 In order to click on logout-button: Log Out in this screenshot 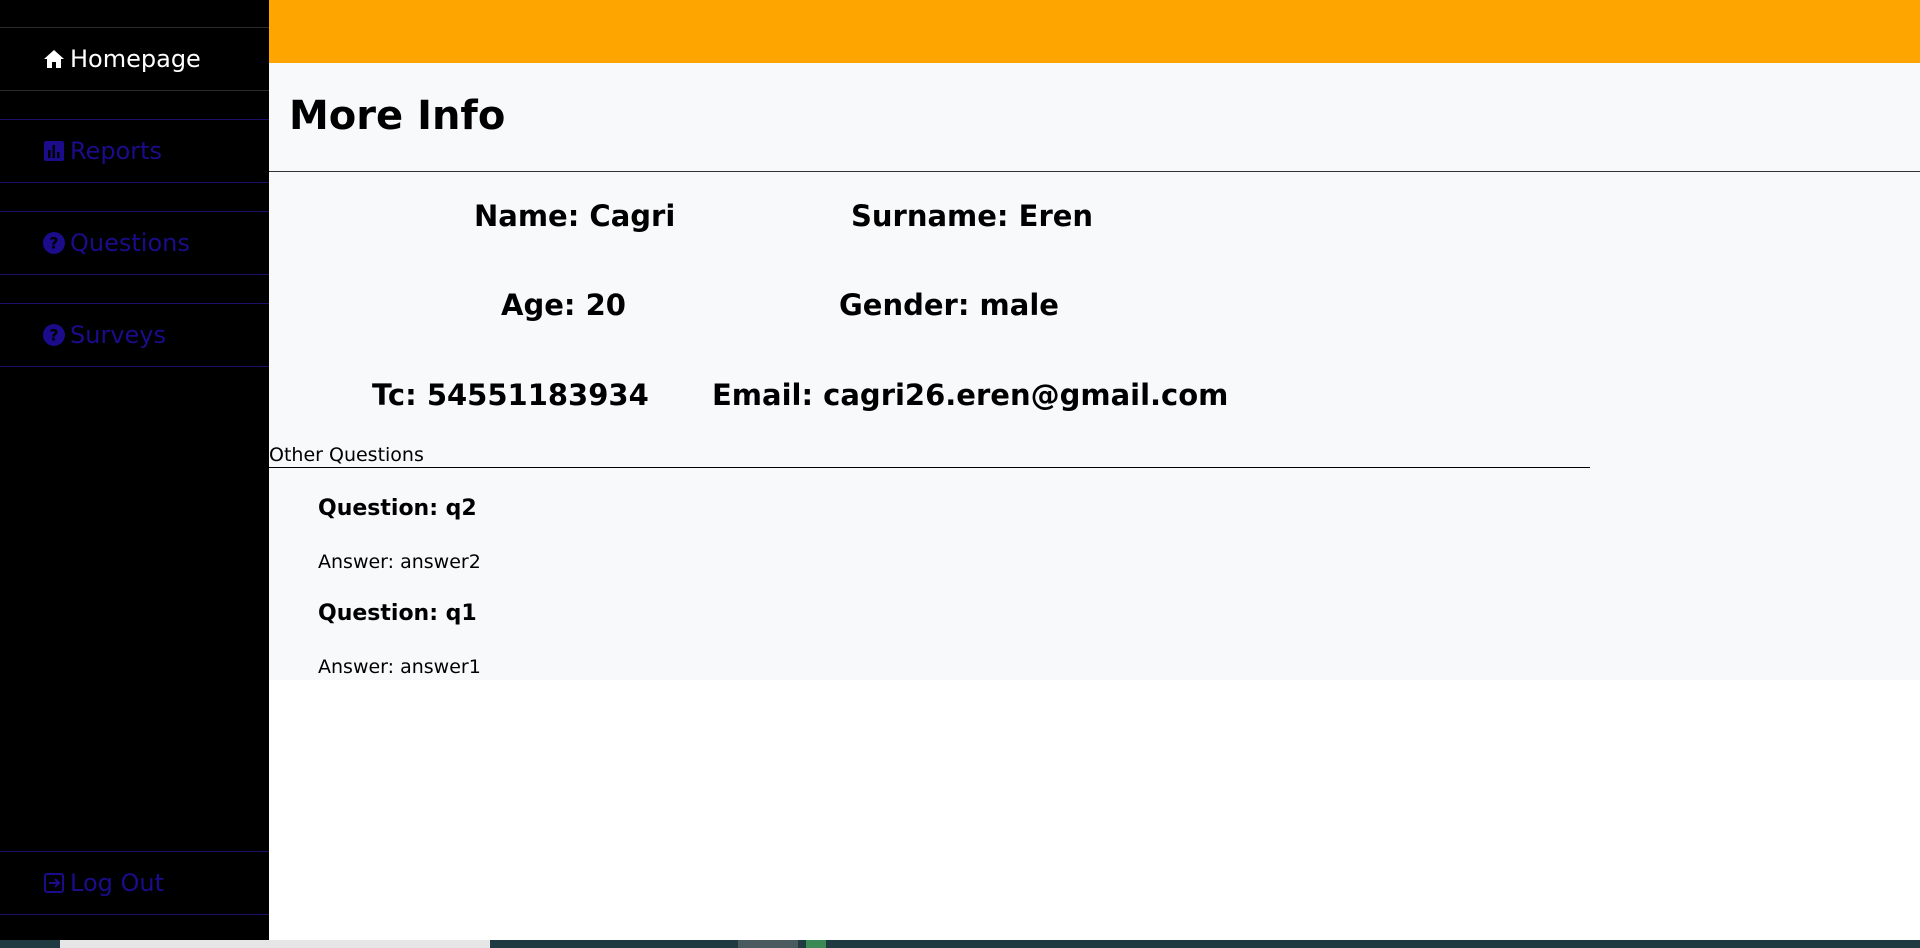, I will do `click(134, 883)`.